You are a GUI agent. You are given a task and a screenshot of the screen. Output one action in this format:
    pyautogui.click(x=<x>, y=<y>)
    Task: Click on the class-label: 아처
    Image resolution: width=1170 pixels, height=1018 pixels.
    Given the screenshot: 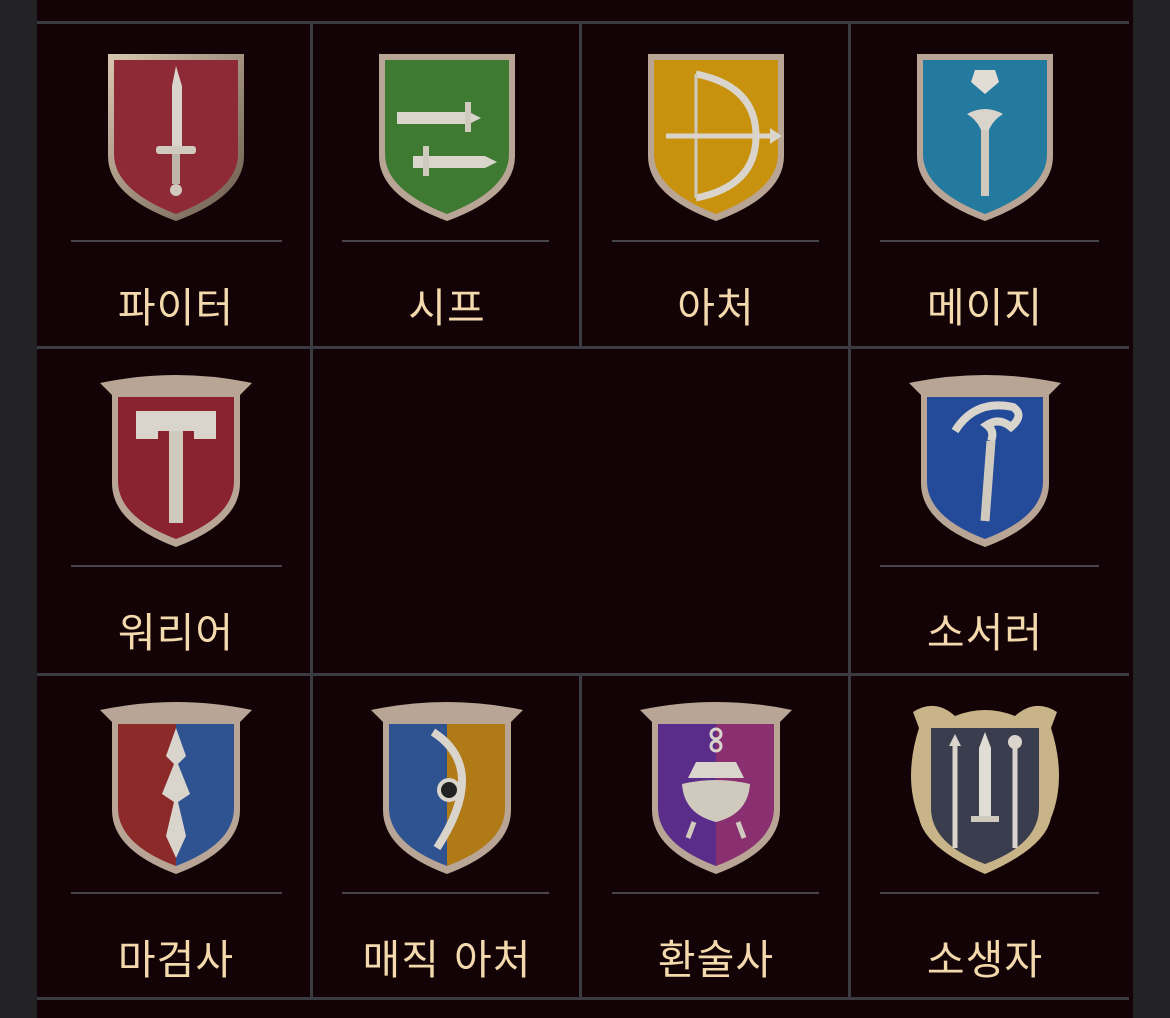 What is the action you would take?
    pyautogui.click(x=716, y=308)
    